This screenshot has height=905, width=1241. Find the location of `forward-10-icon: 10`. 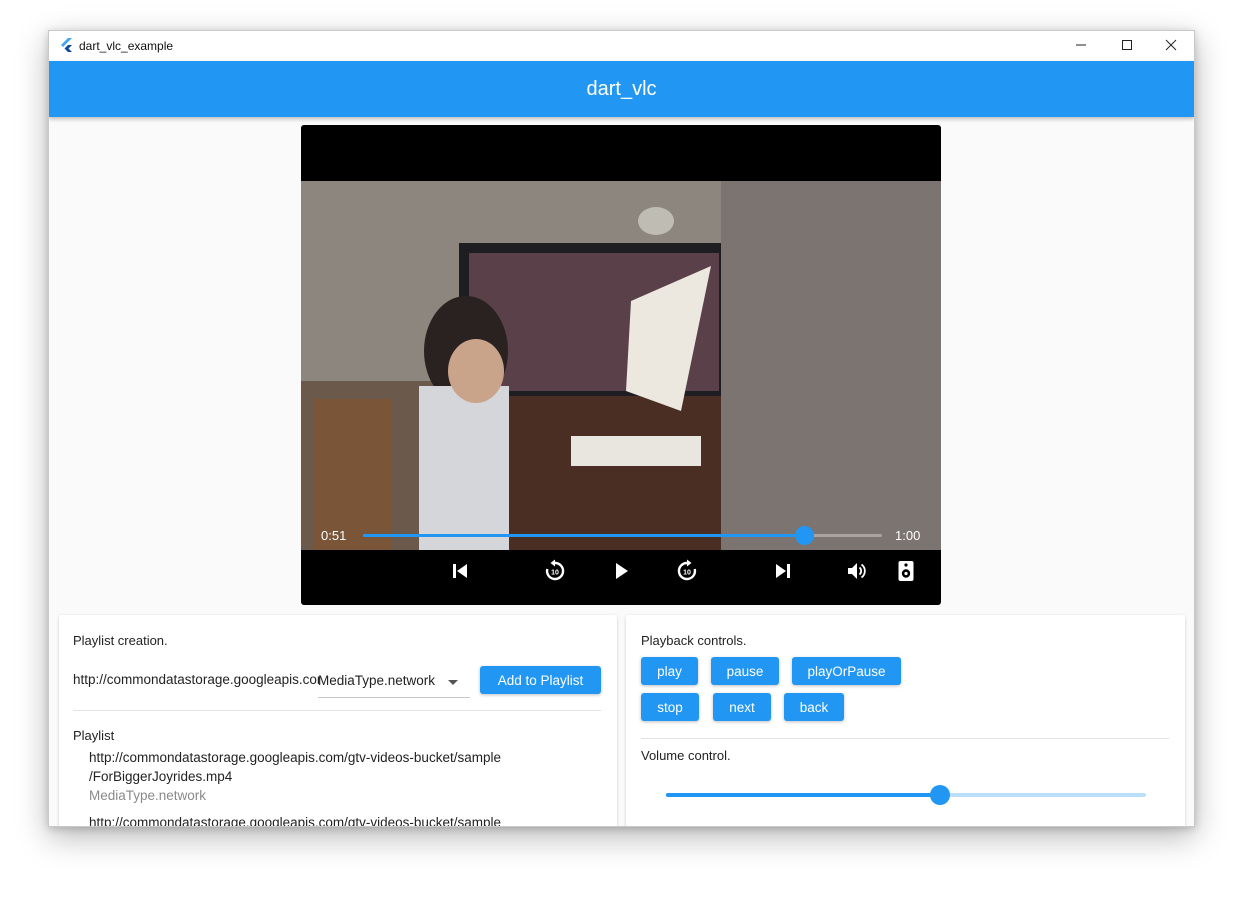

forward-10-icon: 10 is located at coordinates (687, 573).